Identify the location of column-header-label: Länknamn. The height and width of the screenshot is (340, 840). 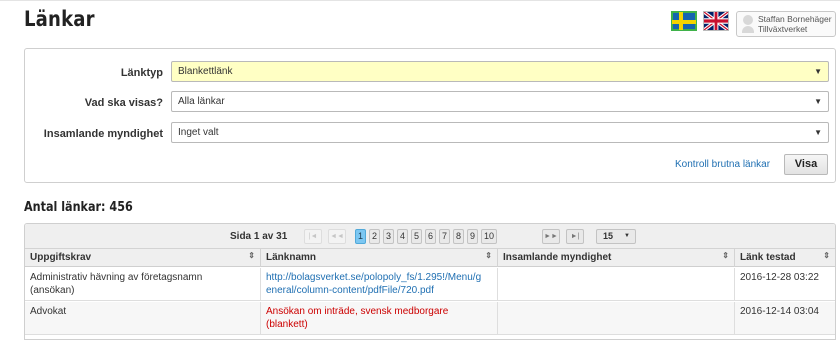
(291, 257).